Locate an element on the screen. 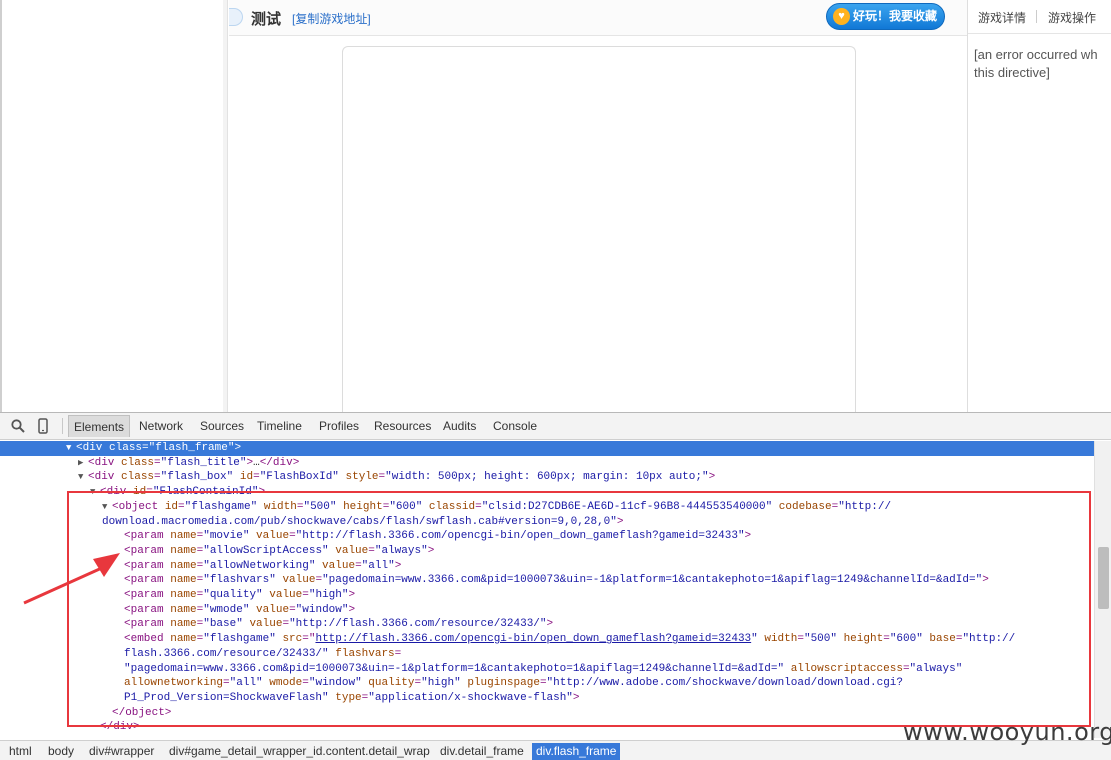 The height and width of the screenshot is (760, 1111). dom-token: classid is located at coordinates (449, 506).